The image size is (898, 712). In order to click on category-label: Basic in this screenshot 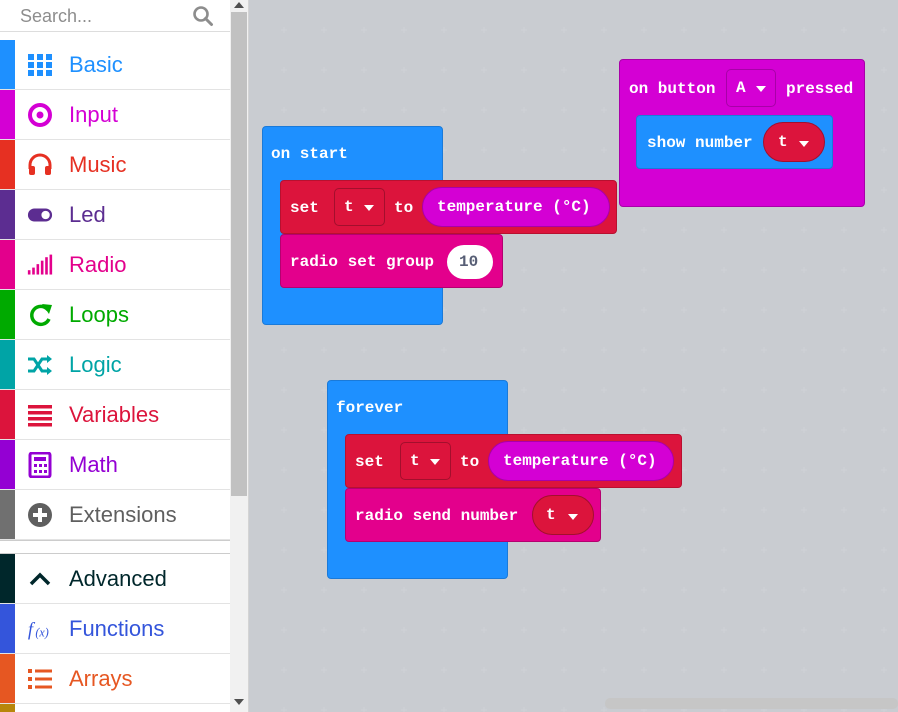, I will do `click(96, 64)`.